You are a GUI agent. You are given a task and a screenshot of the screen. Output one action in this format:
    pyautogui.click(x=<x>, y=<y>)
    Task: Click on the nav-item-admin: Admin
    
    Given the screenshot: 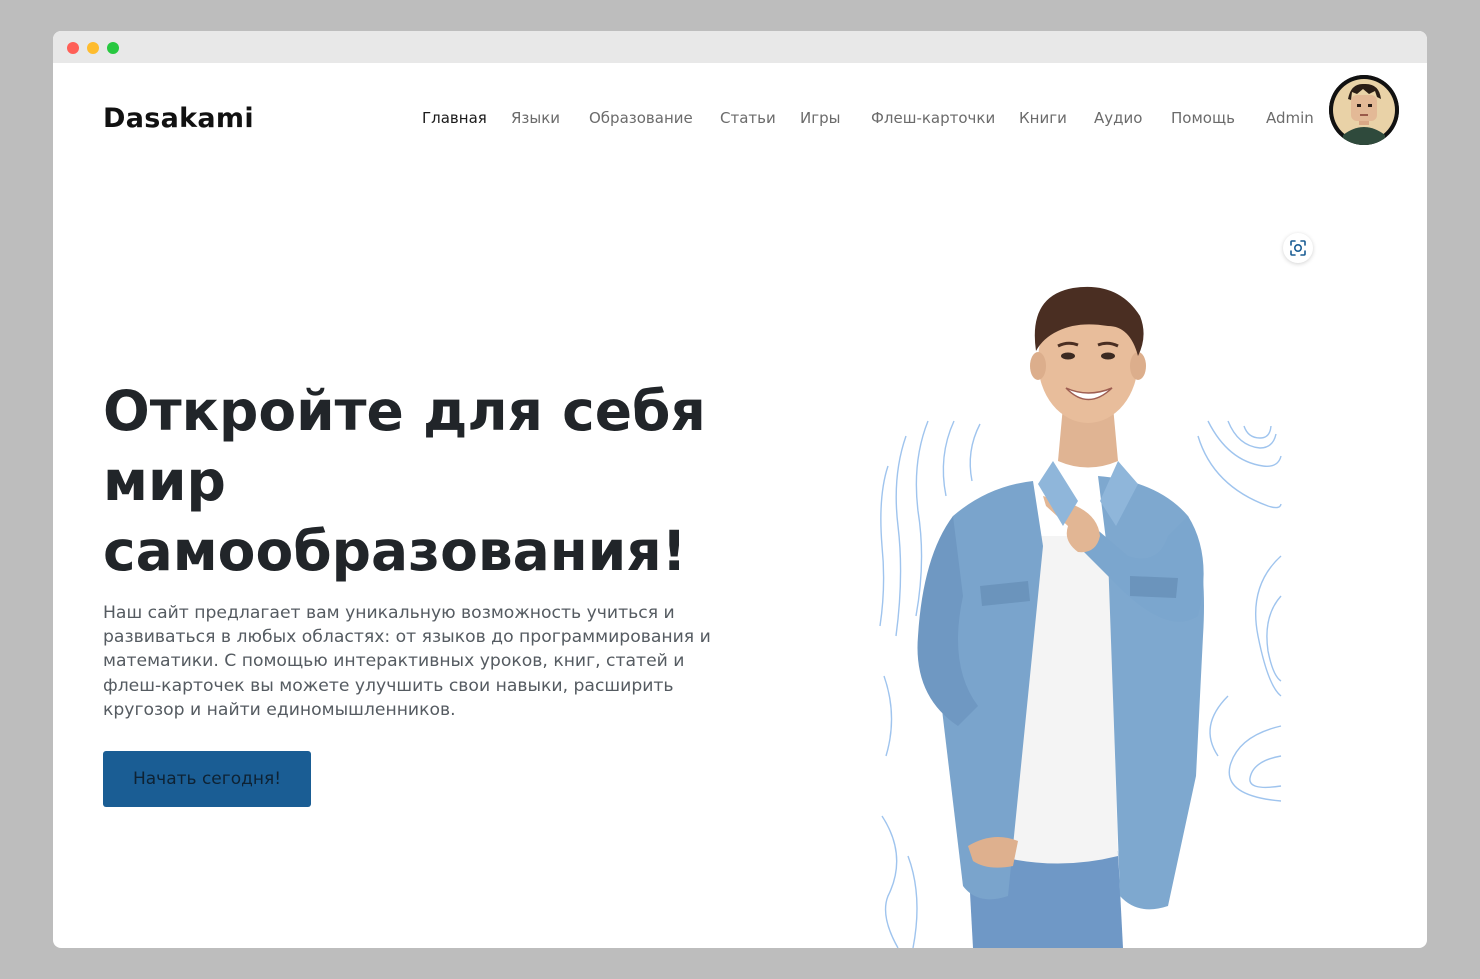 What is the action you would take?
    pyautogui.click(x=1290, y=118)
    